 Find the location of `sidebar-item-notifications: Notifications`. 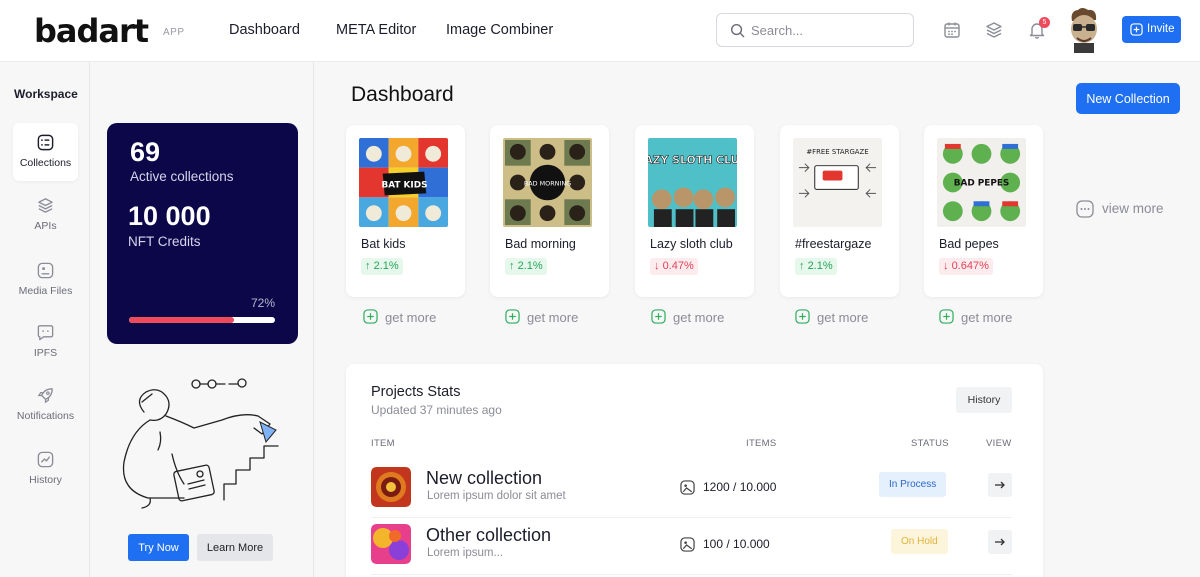

sidebar-item-notifications: Notifications is located at coordinates (45, 405).